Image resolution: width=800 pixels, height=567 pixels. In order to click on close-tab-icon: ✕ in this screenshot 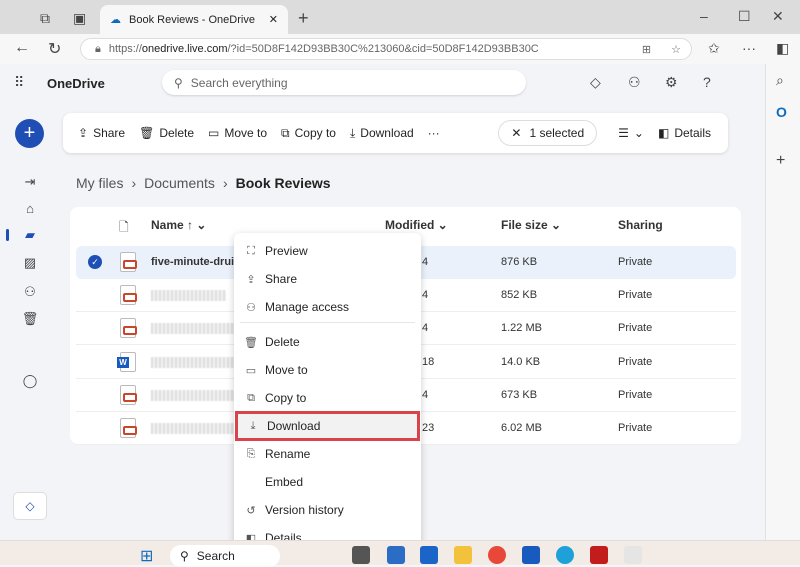, I will do `click(273, 19)`.